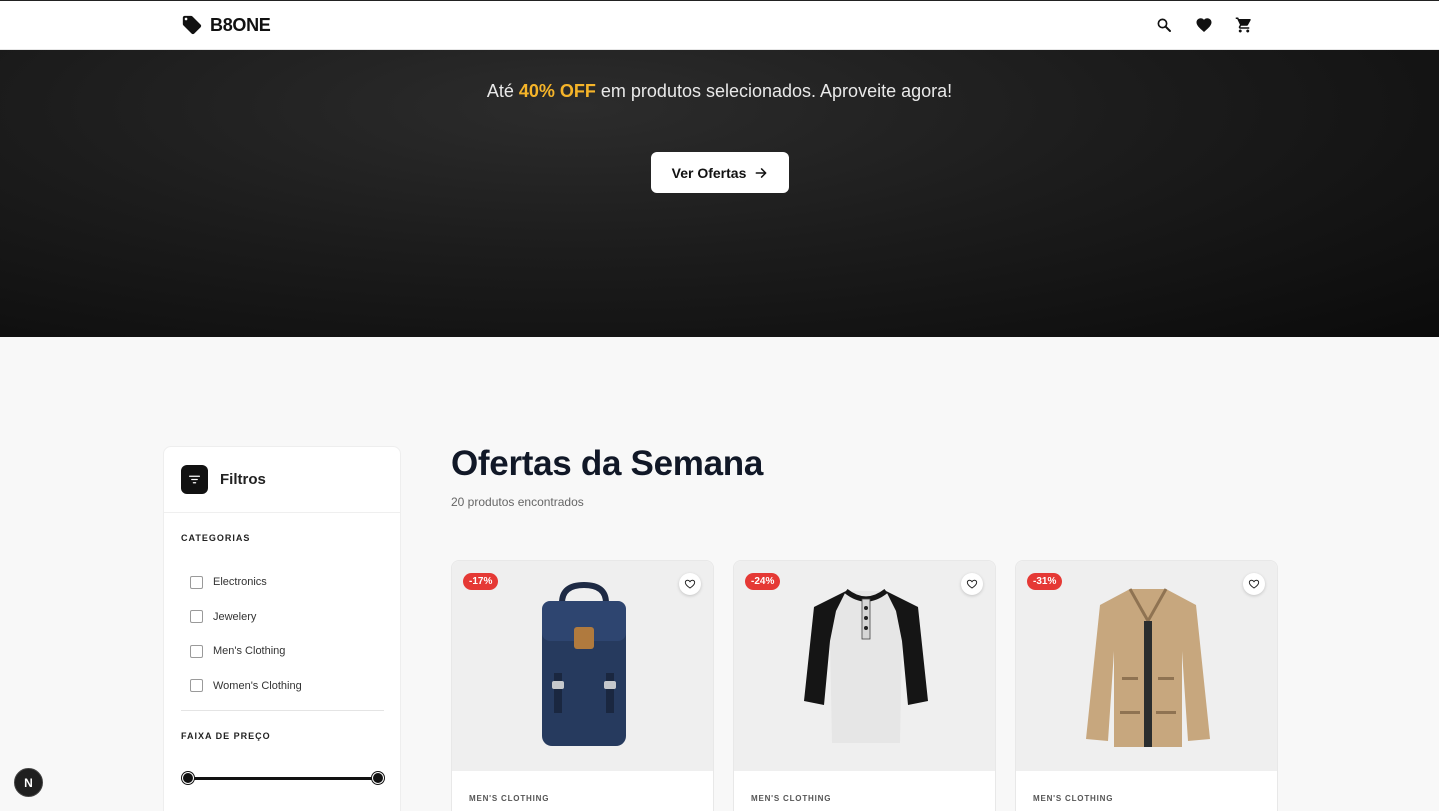 This screenshot has height=811, width=1439. What do you see at coordinates (719, 25) in the screenshot?
I see `site-header: B8ONE` at bounding box center [719, 25].